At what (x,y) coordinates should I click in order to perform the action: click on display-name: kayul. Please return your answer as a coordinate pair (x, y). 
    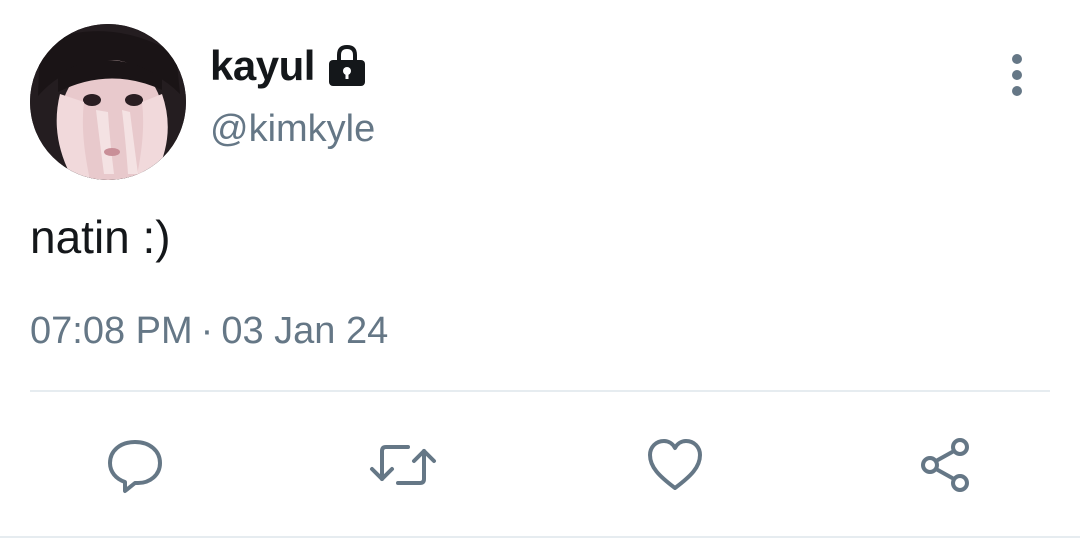
    Looking at the image, I should click on (262, 66).